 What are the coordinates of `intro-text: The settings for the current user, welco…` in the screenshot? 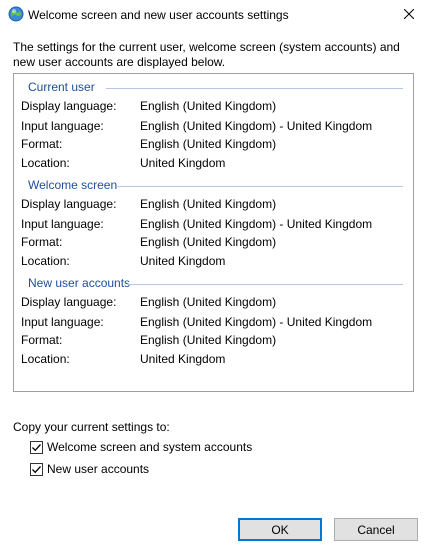 It's located at (206, 54).